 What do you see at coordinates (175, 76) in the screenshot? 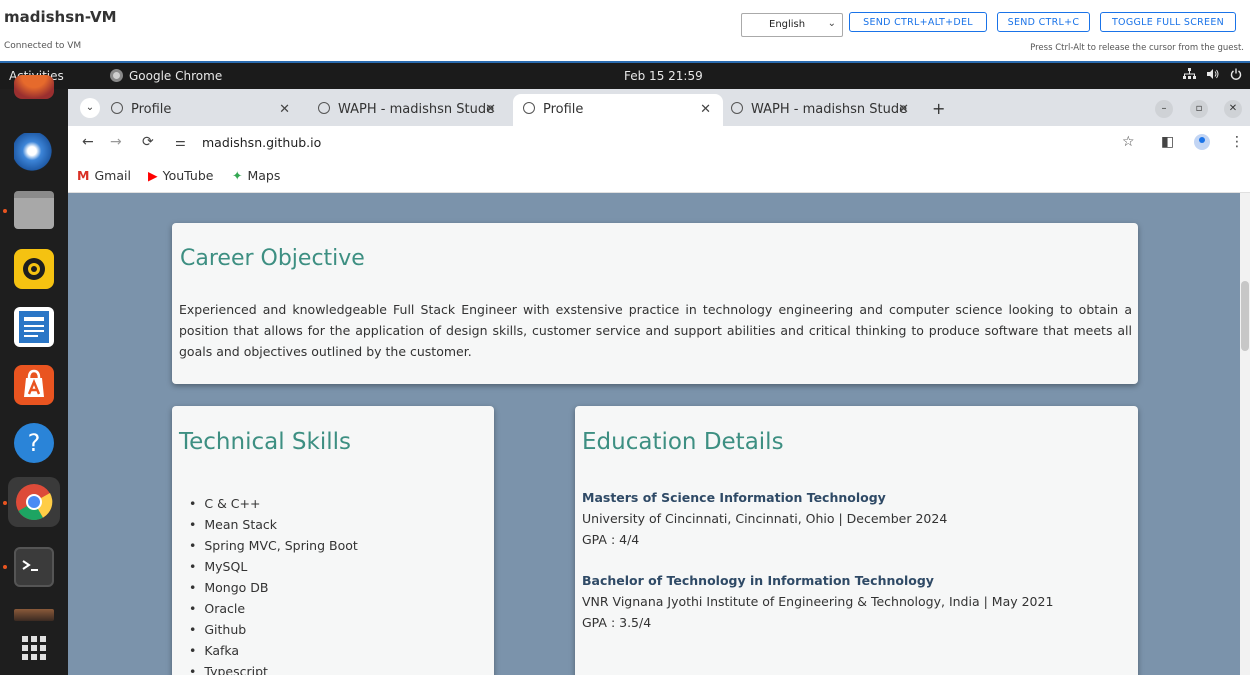
I see `active-app-menu: Google Chrome` at bounding box center [175, 76].